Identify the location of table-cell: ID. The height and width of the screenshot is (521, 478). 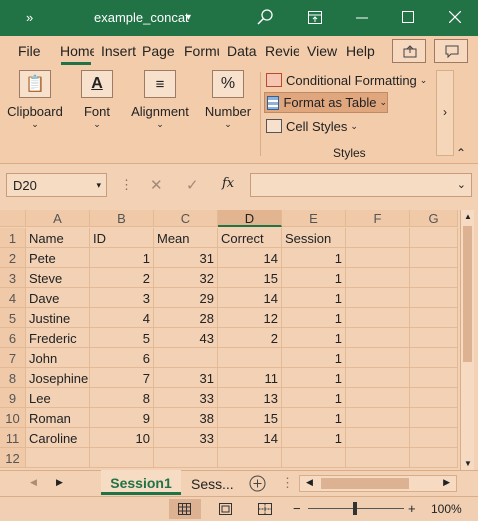
(122, 238).